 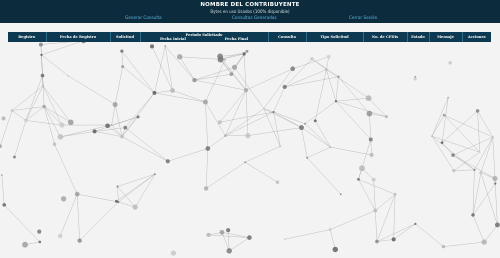 What do you see at coordinates (335, 37) in the screenshot?
I see `column-header-tipo-solicitud: Tipo Solicitud` at bounding box center [335, 37].